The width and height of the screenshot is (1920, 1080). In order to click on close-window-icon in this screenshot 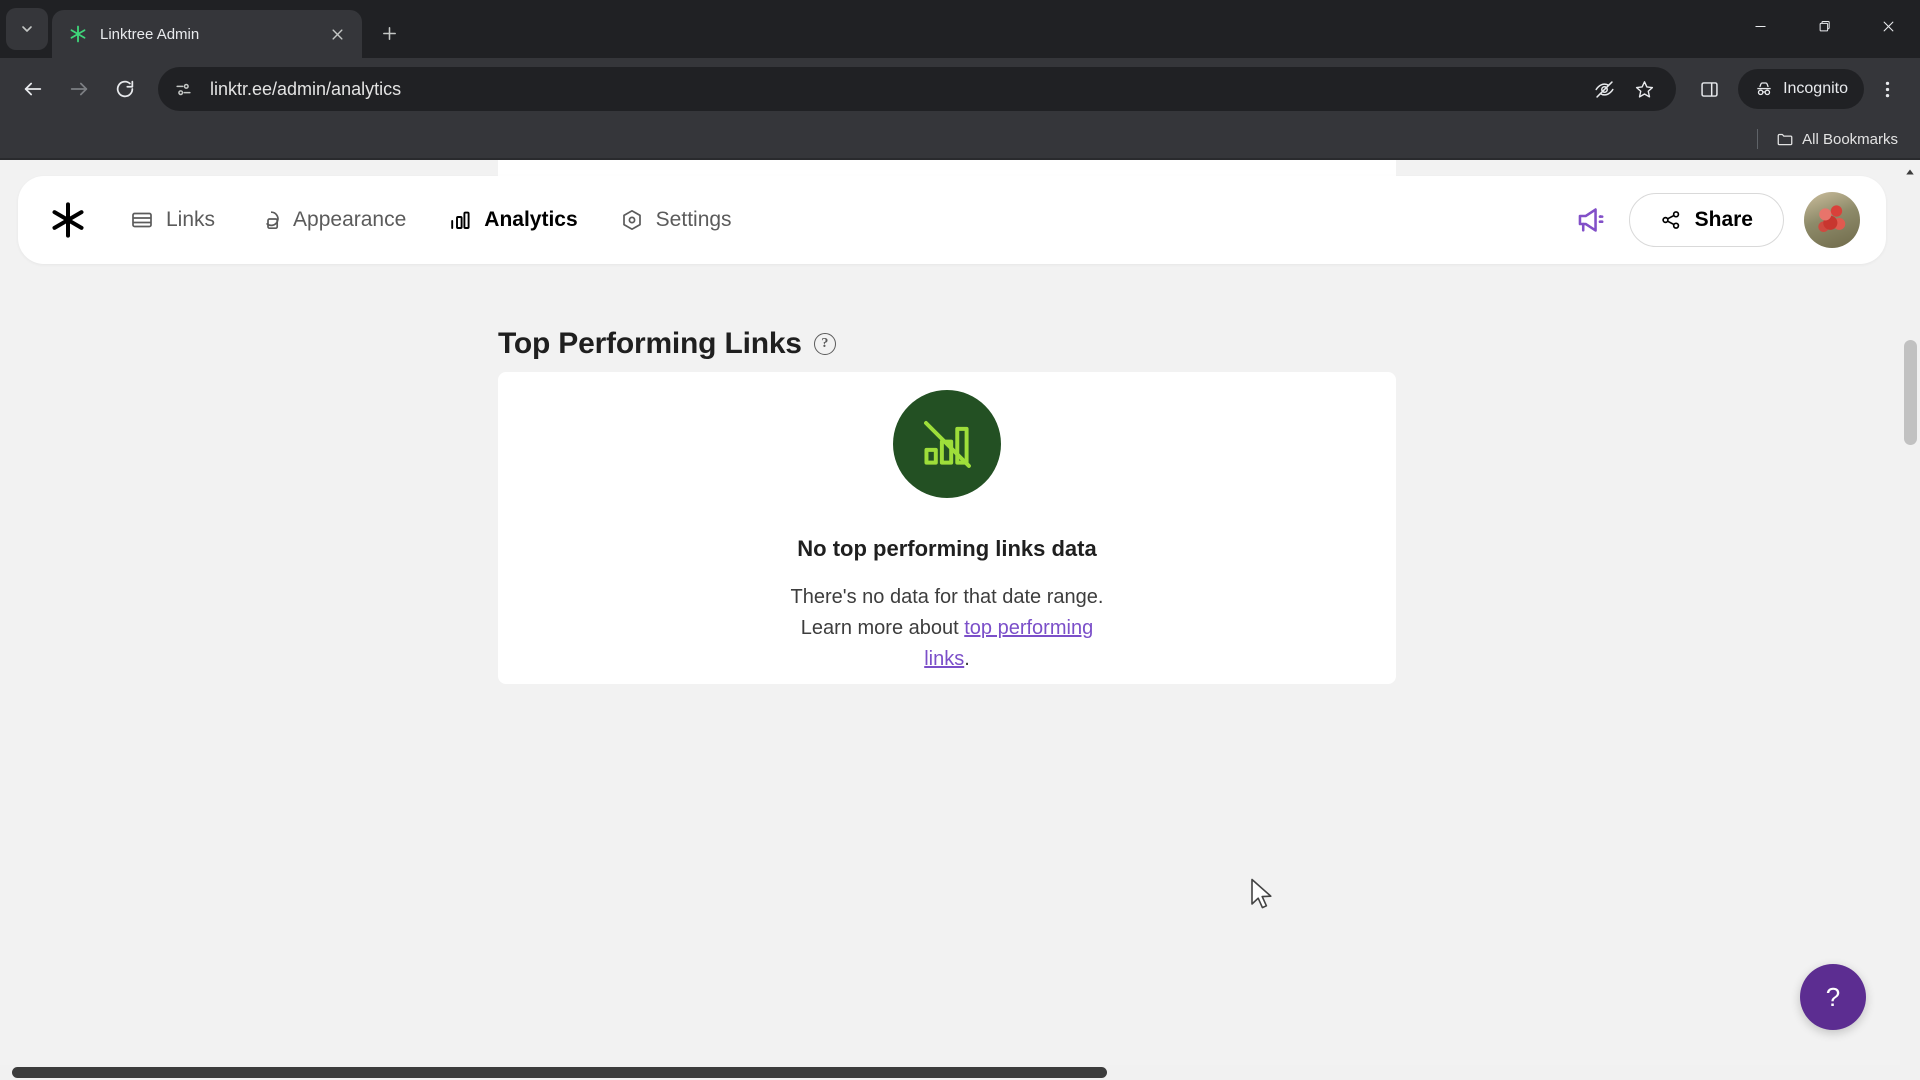, I will do `click(1888, 26)`.